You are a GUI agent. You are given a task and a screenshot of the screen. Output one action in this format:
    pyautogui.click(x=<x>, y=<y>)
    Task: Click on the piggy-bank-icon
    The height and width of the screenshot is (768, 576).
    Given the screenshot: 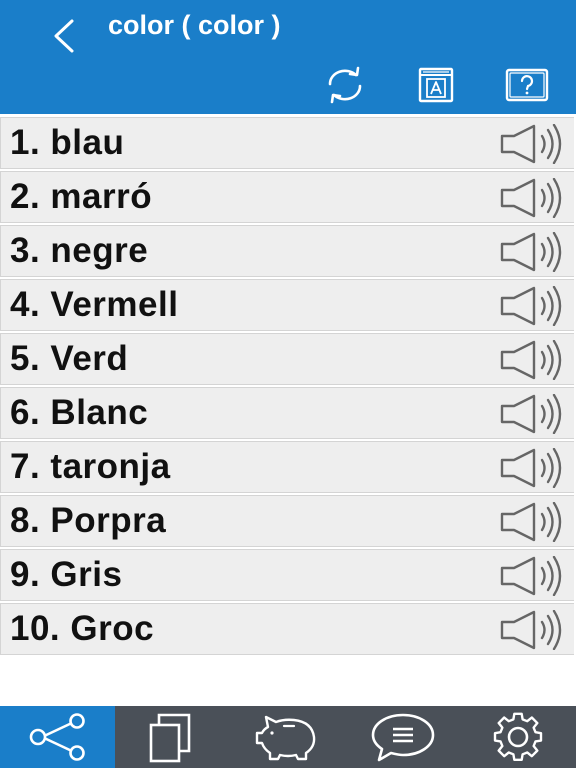 What is the action you would take?
    pyautogui.click(x=285, y=738)
    